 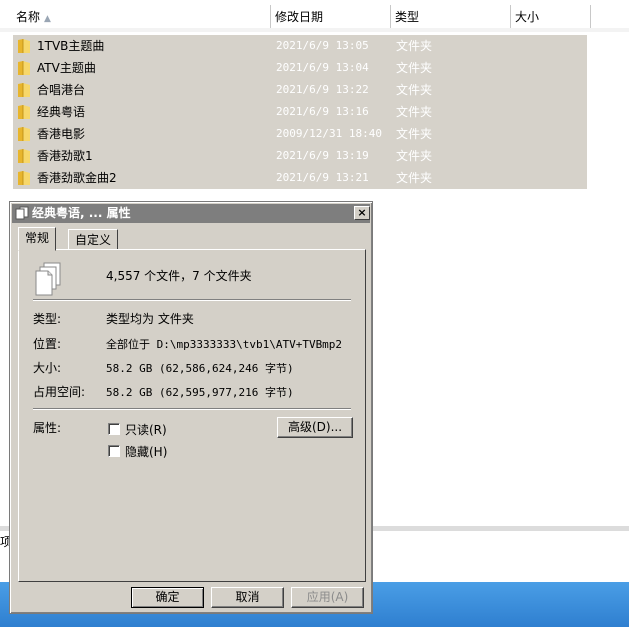 I want to click on file-name: 香港劲歌1, so click(x=65, y=156).